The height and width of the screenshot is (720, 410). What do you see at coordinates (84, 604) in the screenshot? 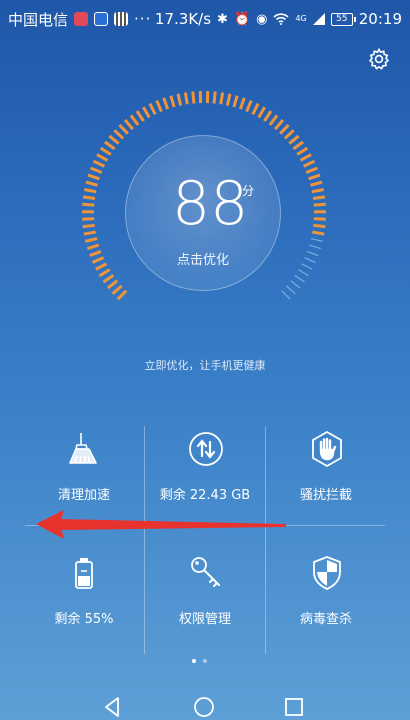
I see `tool-battery: 剩余 55%` at bounding box center [84, 604].